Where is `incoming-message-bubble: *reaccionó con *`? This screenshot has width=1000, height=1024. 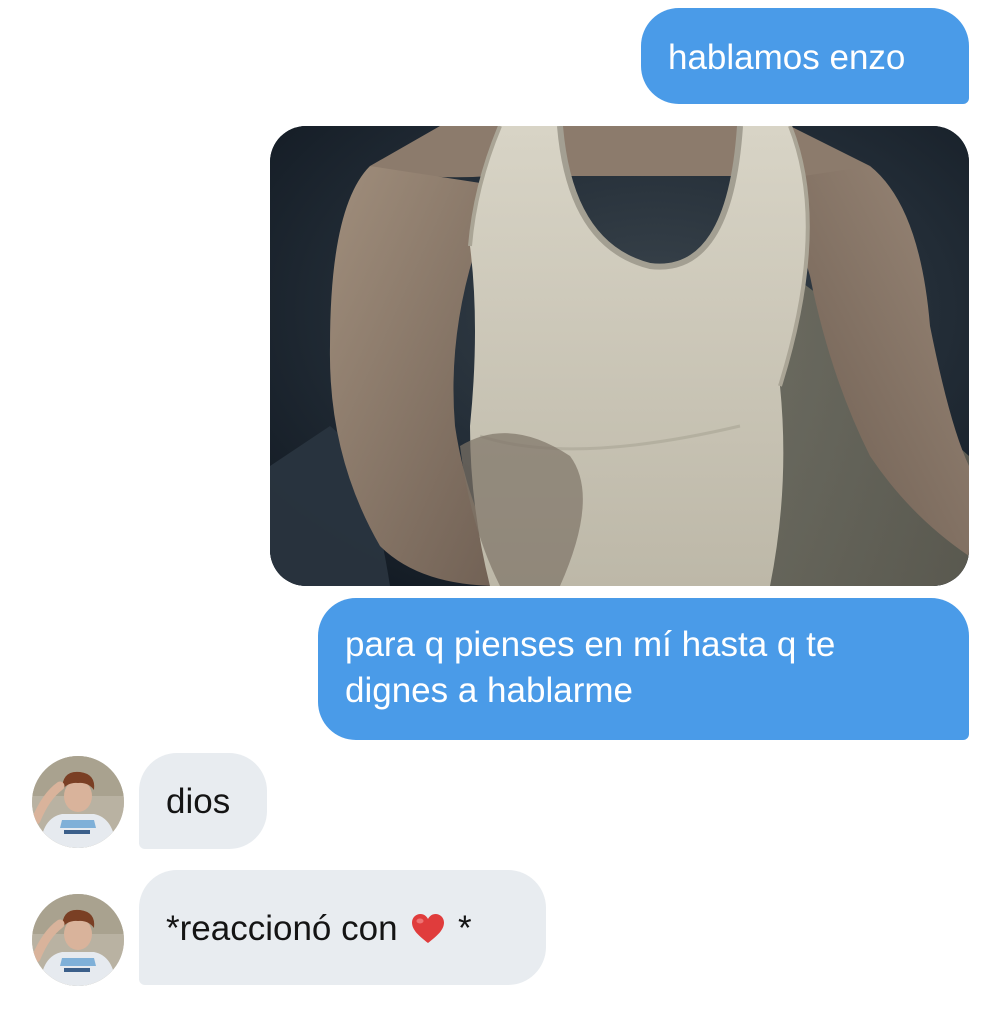
incoming-message-bubble: *reaccionó con * is located at coordinates (342, 927).